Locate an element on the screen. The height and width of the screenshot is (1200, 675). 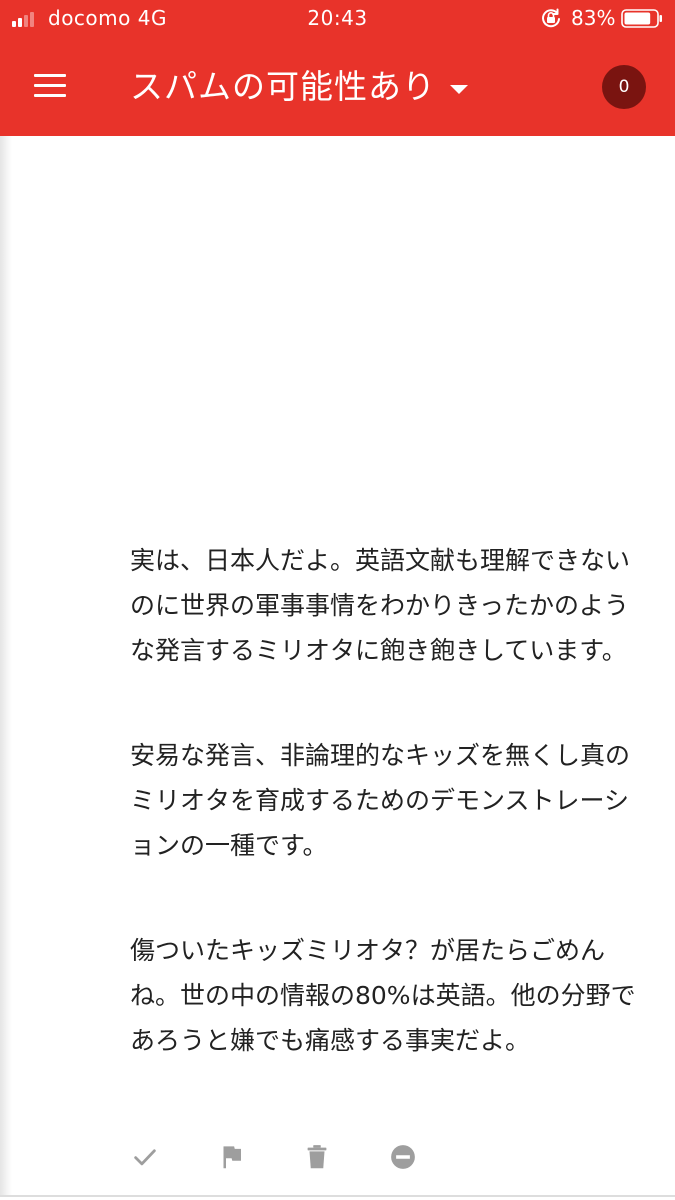
block-button is located at coordinates (403, 1157).